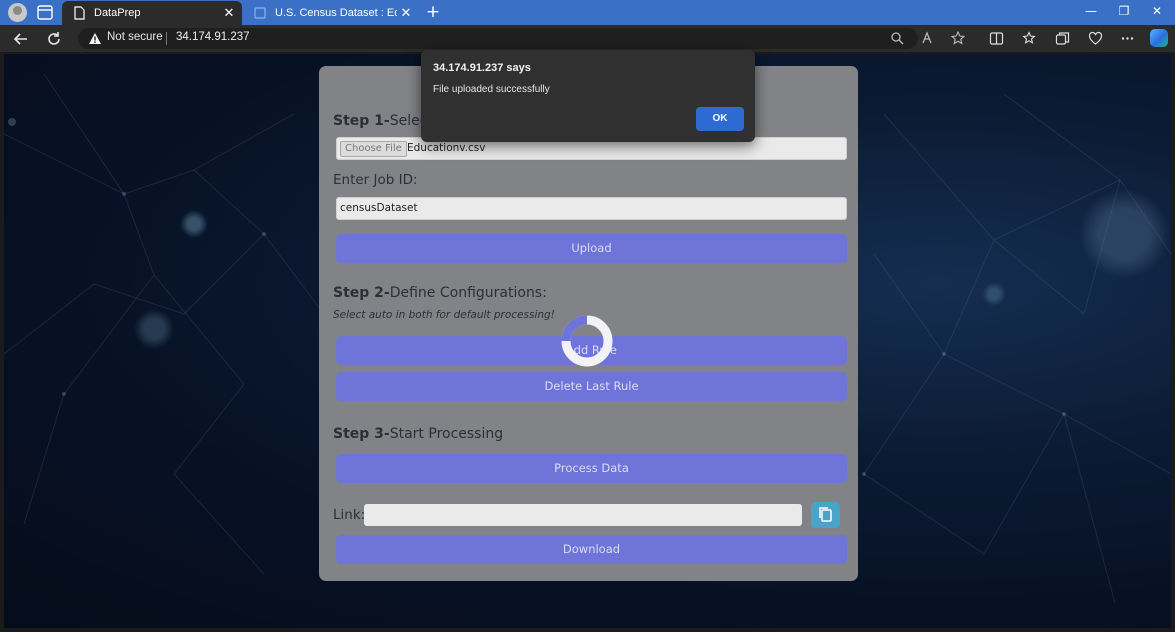 The height and width of the screenshot is (632, 1175). Describe the element at coordinates (996, 38) in the screenshot. I see `split-screen-icon` at that location.